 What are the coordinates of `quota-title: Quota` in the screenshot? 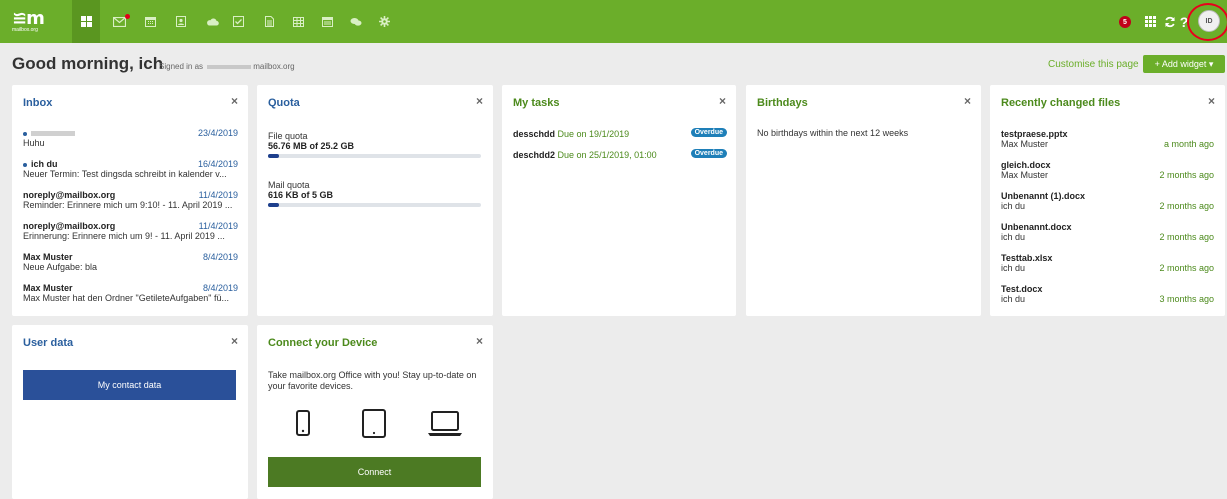 It's located at (284, 103).